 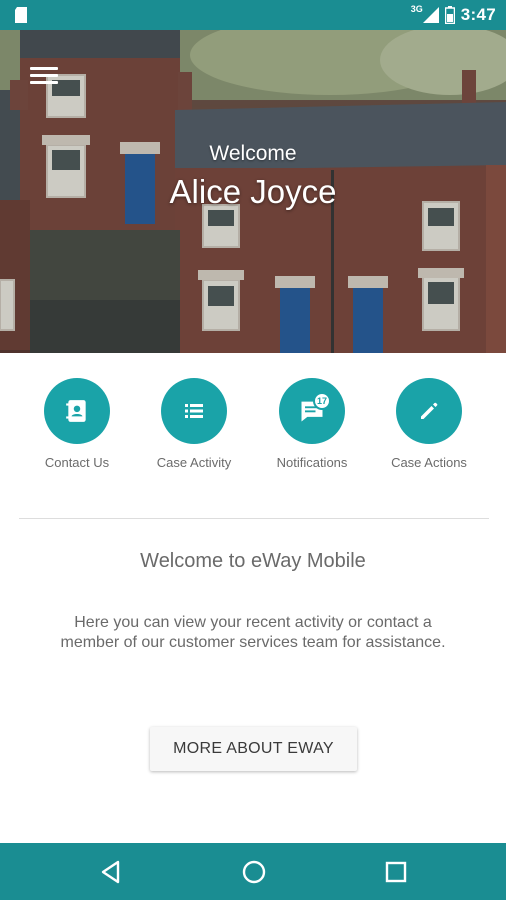 I want to click on hero-greeting: Welcome, so click(x=253, y=153).